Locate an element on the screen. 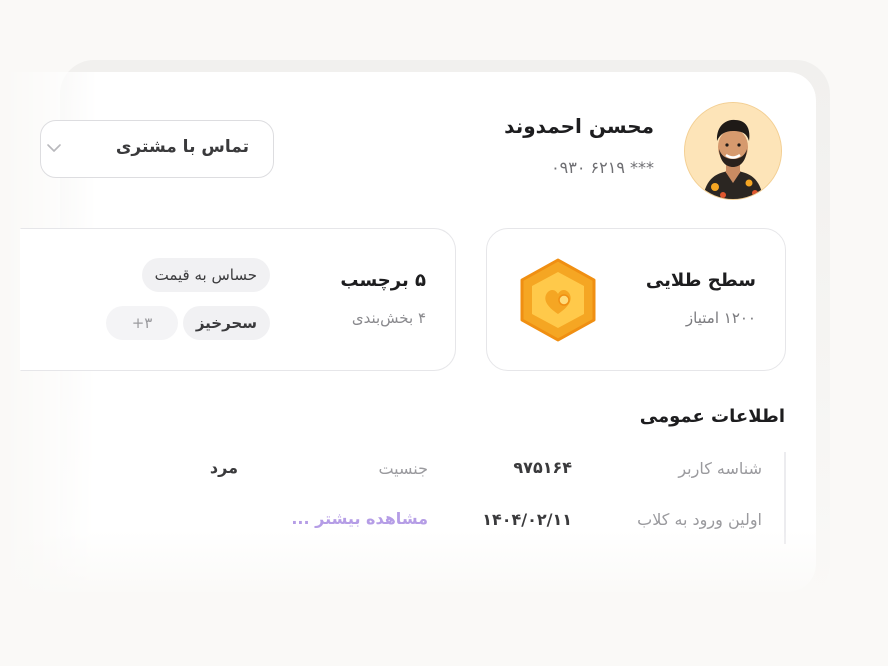 This screenshot has height=666, width=888. avatar is located at coordinates (733, 151).